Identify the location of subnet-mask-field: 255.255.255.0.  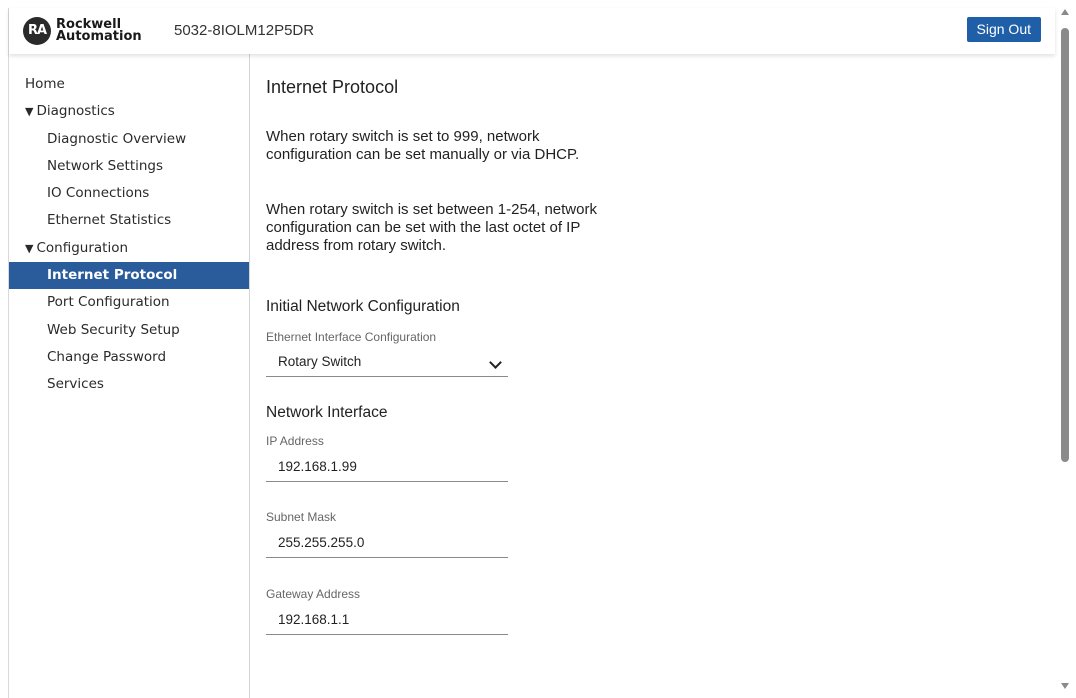
(387, 543).